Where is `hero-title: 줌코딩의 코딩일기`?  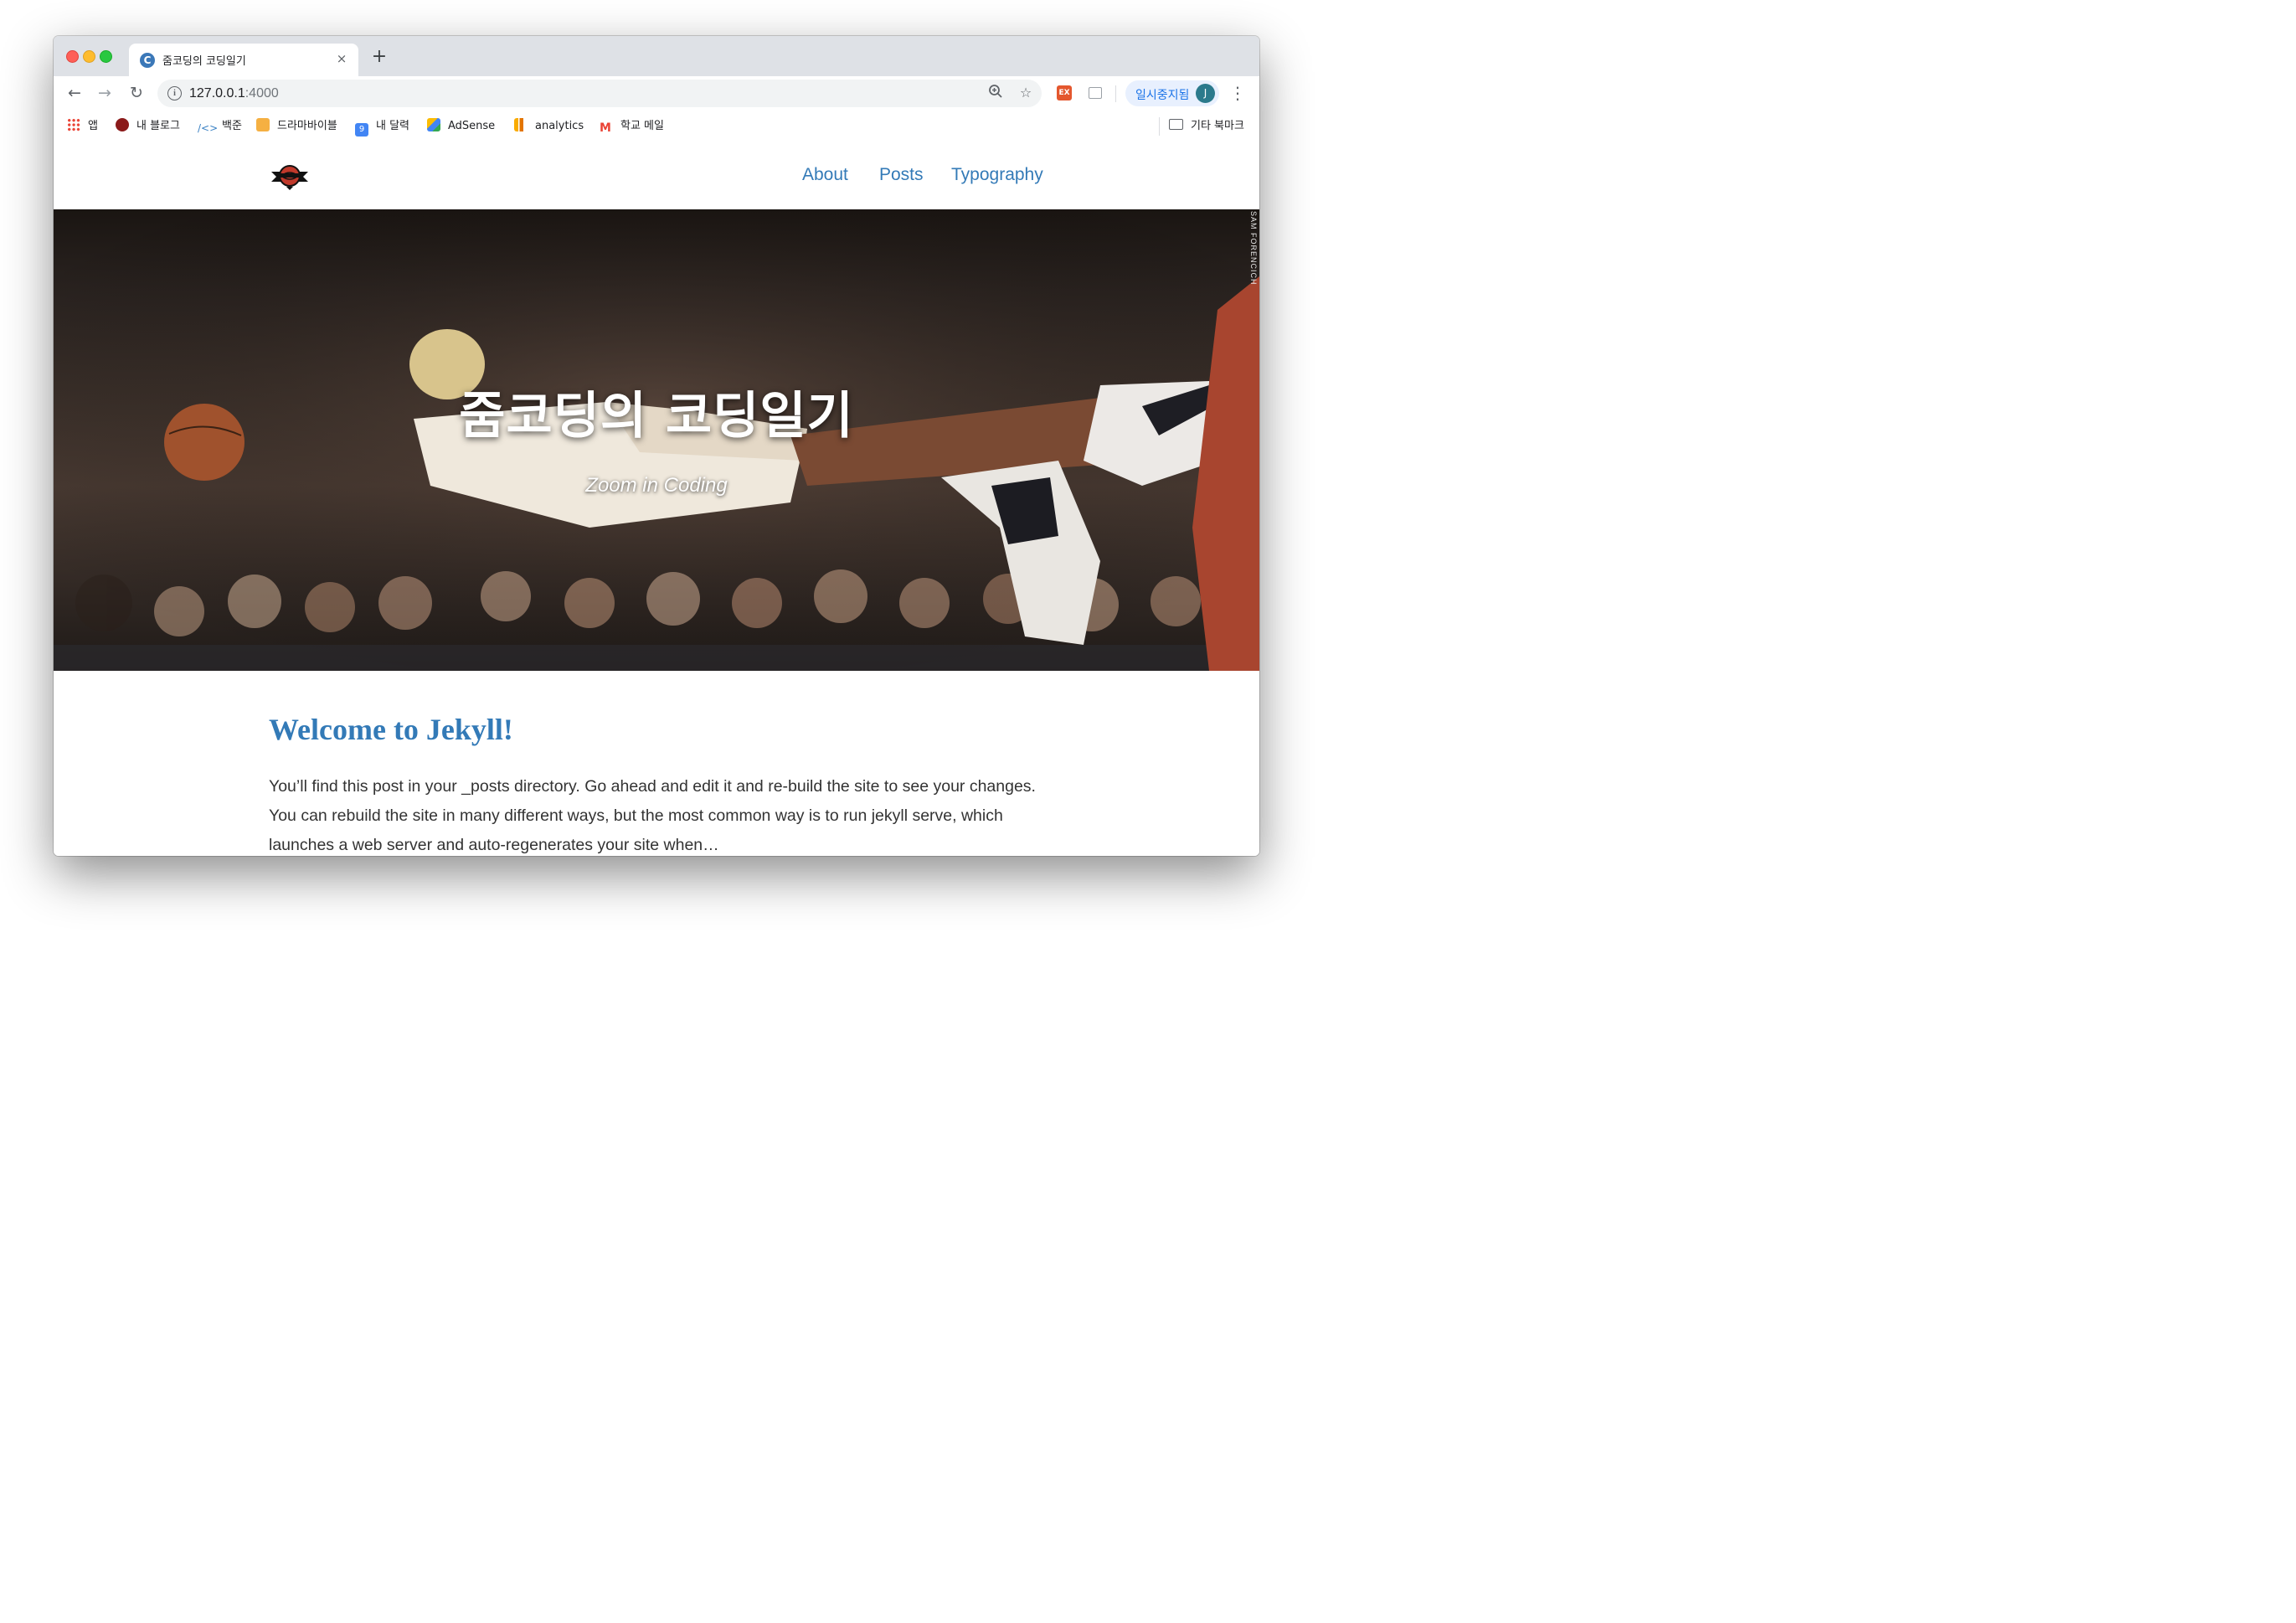 hero-title: 줌코딩의 코딩일기 is located at coordinates (657, 416).